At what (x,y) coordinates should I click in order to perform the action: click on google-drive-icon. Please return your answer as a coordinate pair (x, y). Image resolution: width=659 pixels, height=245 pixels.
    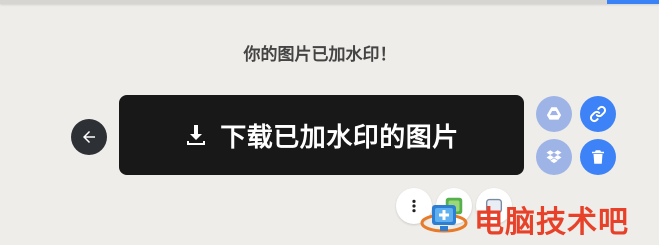
    Looking at the image, I should click on (554, 113).